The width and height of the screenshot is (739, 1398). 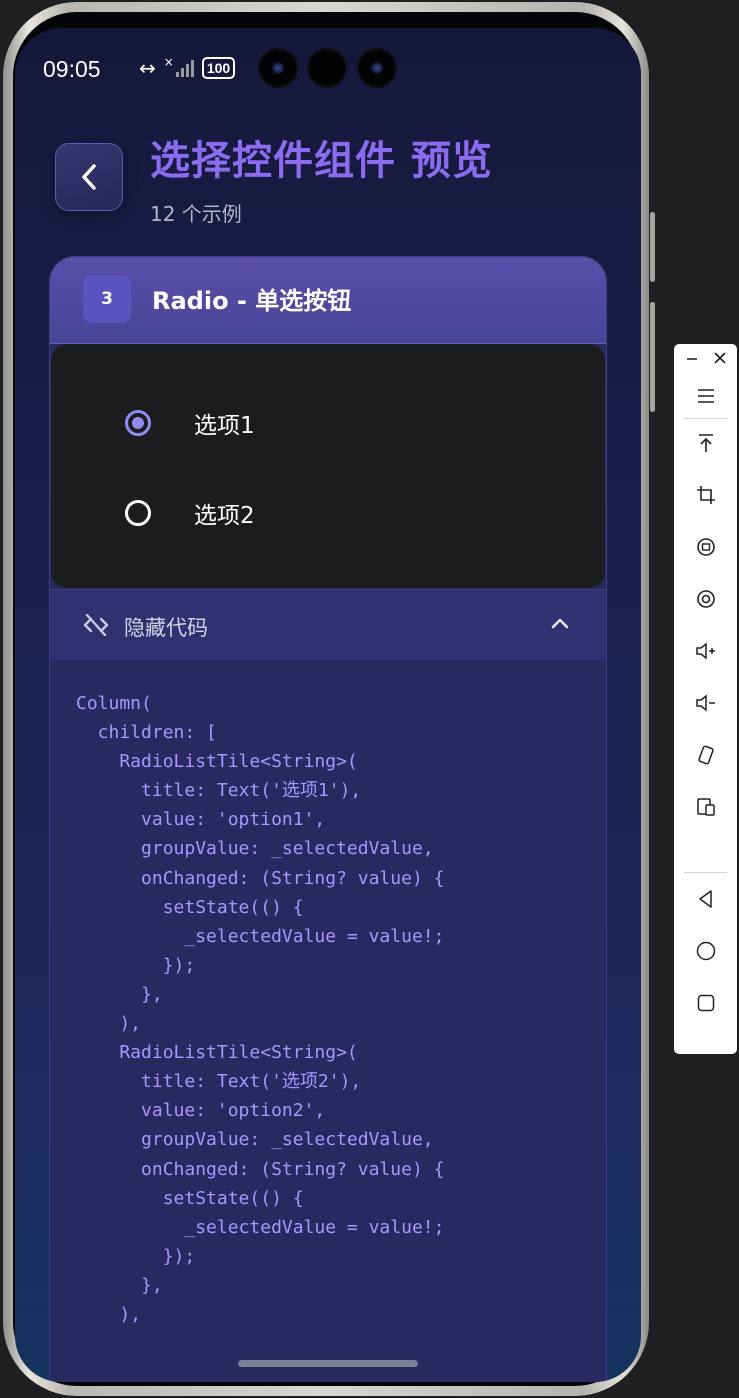 I want to click on card-header: 3 Radio - 单选按钮, so click(x=328, y=300).